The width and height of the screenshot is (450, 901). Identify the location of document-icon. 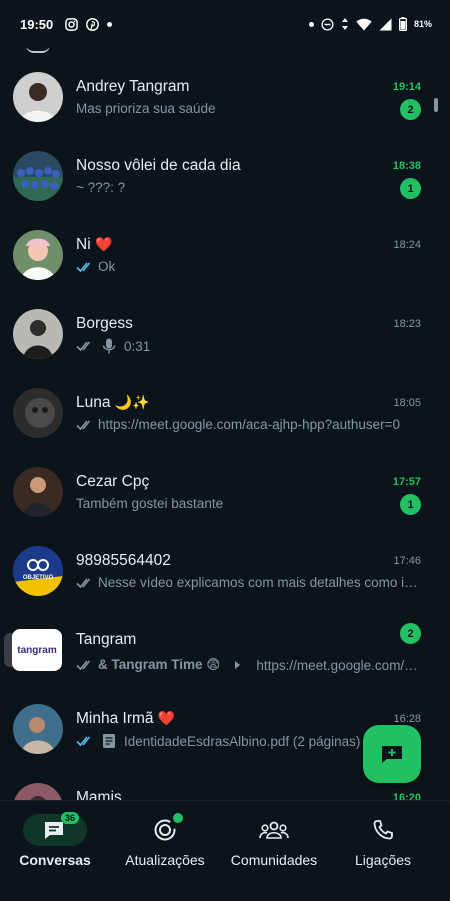
(109, 741).